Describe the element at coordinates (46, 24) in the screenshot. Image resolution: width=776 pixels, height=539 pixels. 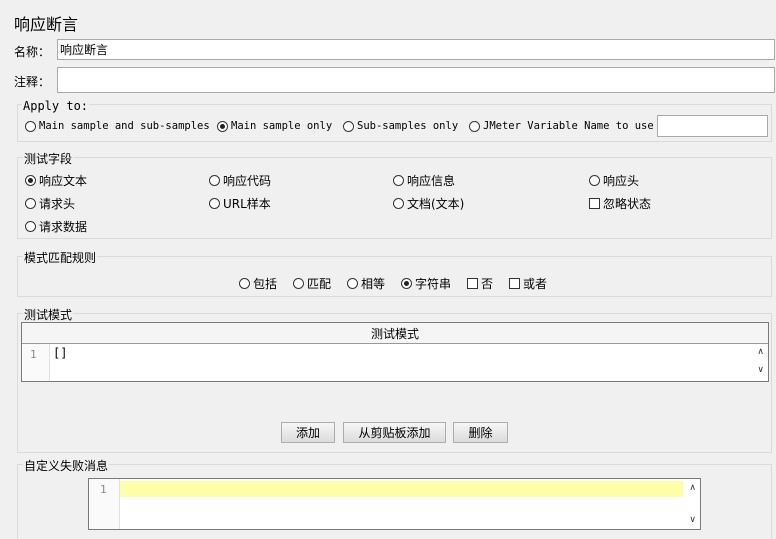
I see `page-title: 响应断言` at that location.